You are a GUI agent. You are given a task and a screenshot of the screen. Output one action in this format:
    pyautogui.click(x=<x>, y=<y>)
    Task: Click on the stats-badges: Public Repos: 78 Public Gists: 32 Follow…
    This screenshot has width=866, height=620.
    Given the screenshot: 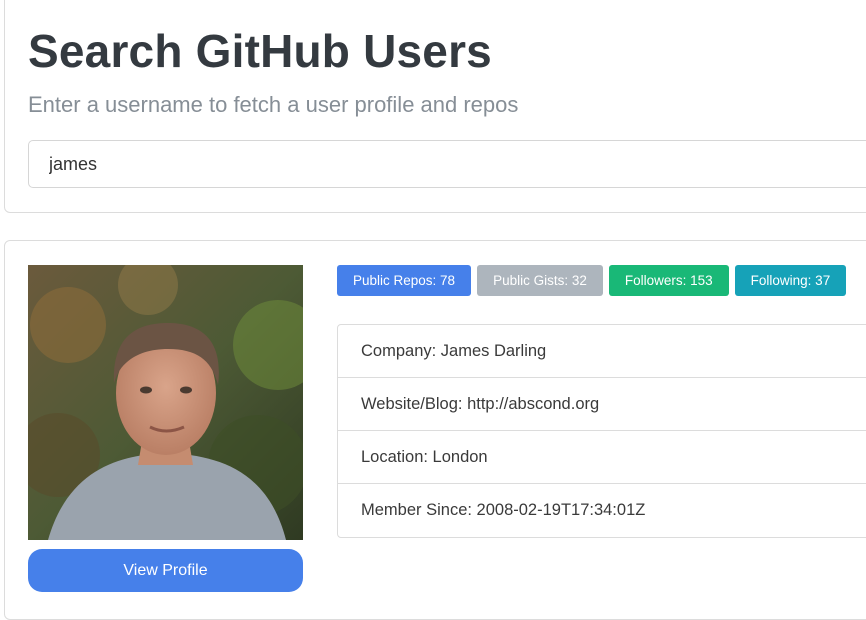 What is the action you would take?
    pyautogui.click(x=592, y=280)
    